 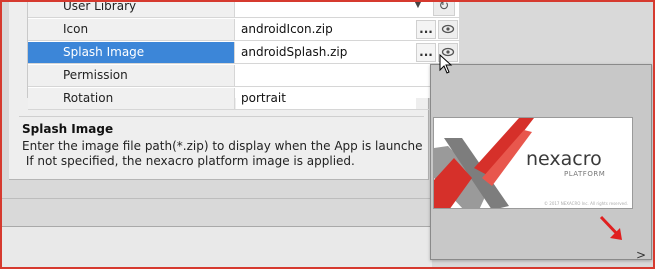 I want to click on property-value: androidIcon.zip, so click(x=326, y=29).